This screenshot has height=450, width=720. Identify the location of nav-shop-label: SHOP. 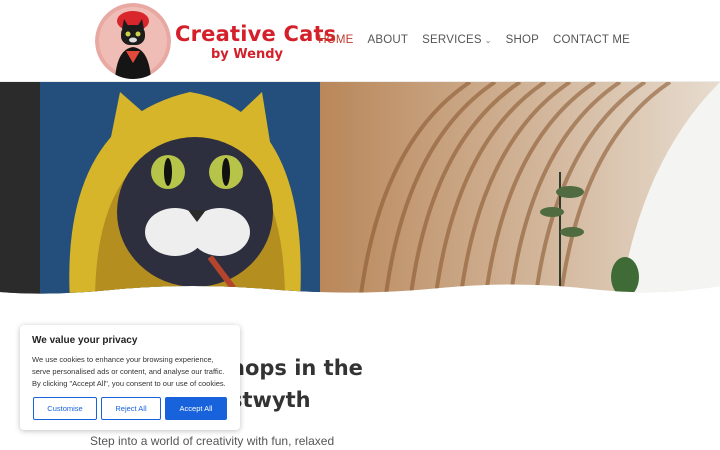
(522, 40).